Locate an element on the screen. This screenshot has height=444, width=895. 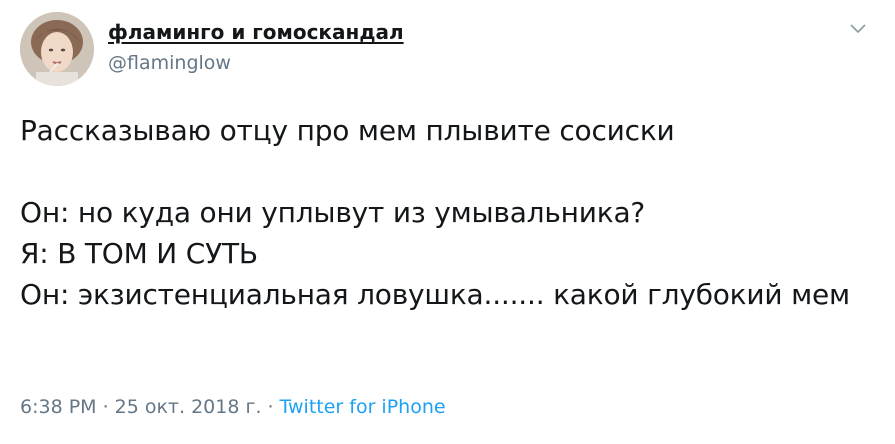
avatar-photo-icon is located at coordinates (57, 49).